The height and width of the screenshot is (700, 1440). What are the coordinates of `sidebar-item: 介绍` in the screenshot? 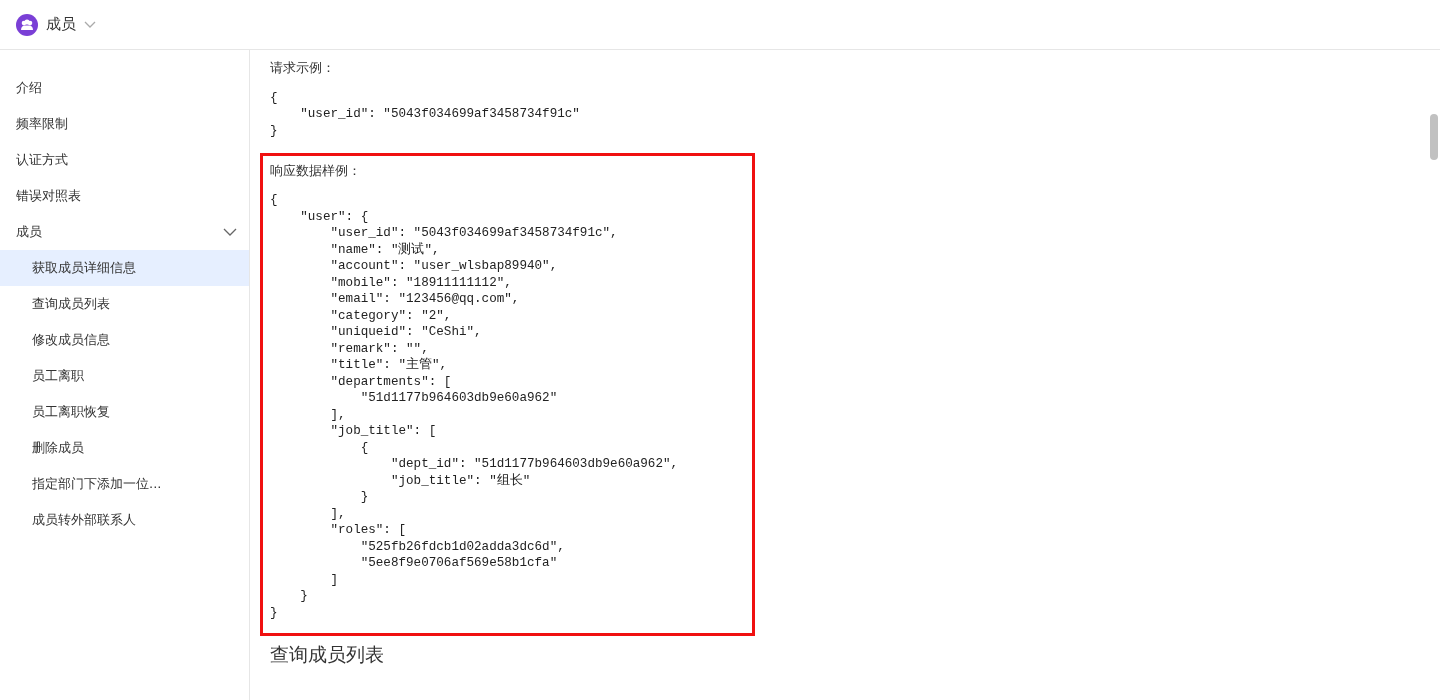 It's located at (124, 88).